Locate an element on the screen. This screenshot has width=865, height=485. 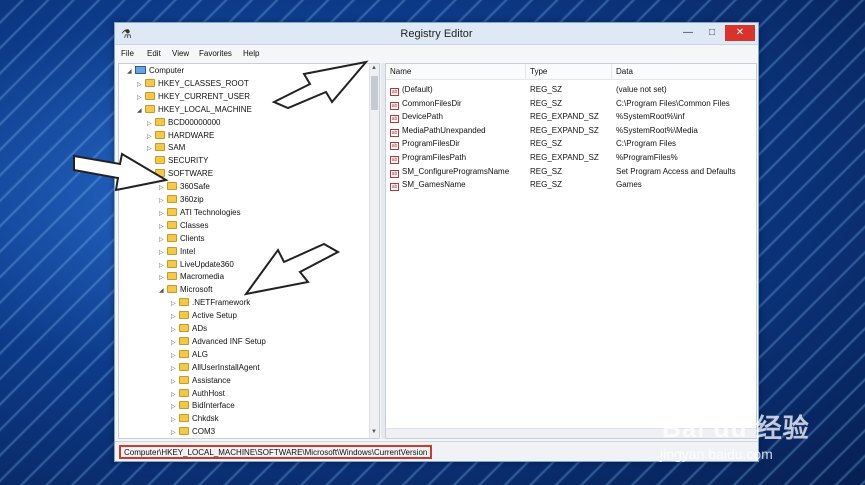
tree-item: ◢ Computer is located at coordinates (155, 72).